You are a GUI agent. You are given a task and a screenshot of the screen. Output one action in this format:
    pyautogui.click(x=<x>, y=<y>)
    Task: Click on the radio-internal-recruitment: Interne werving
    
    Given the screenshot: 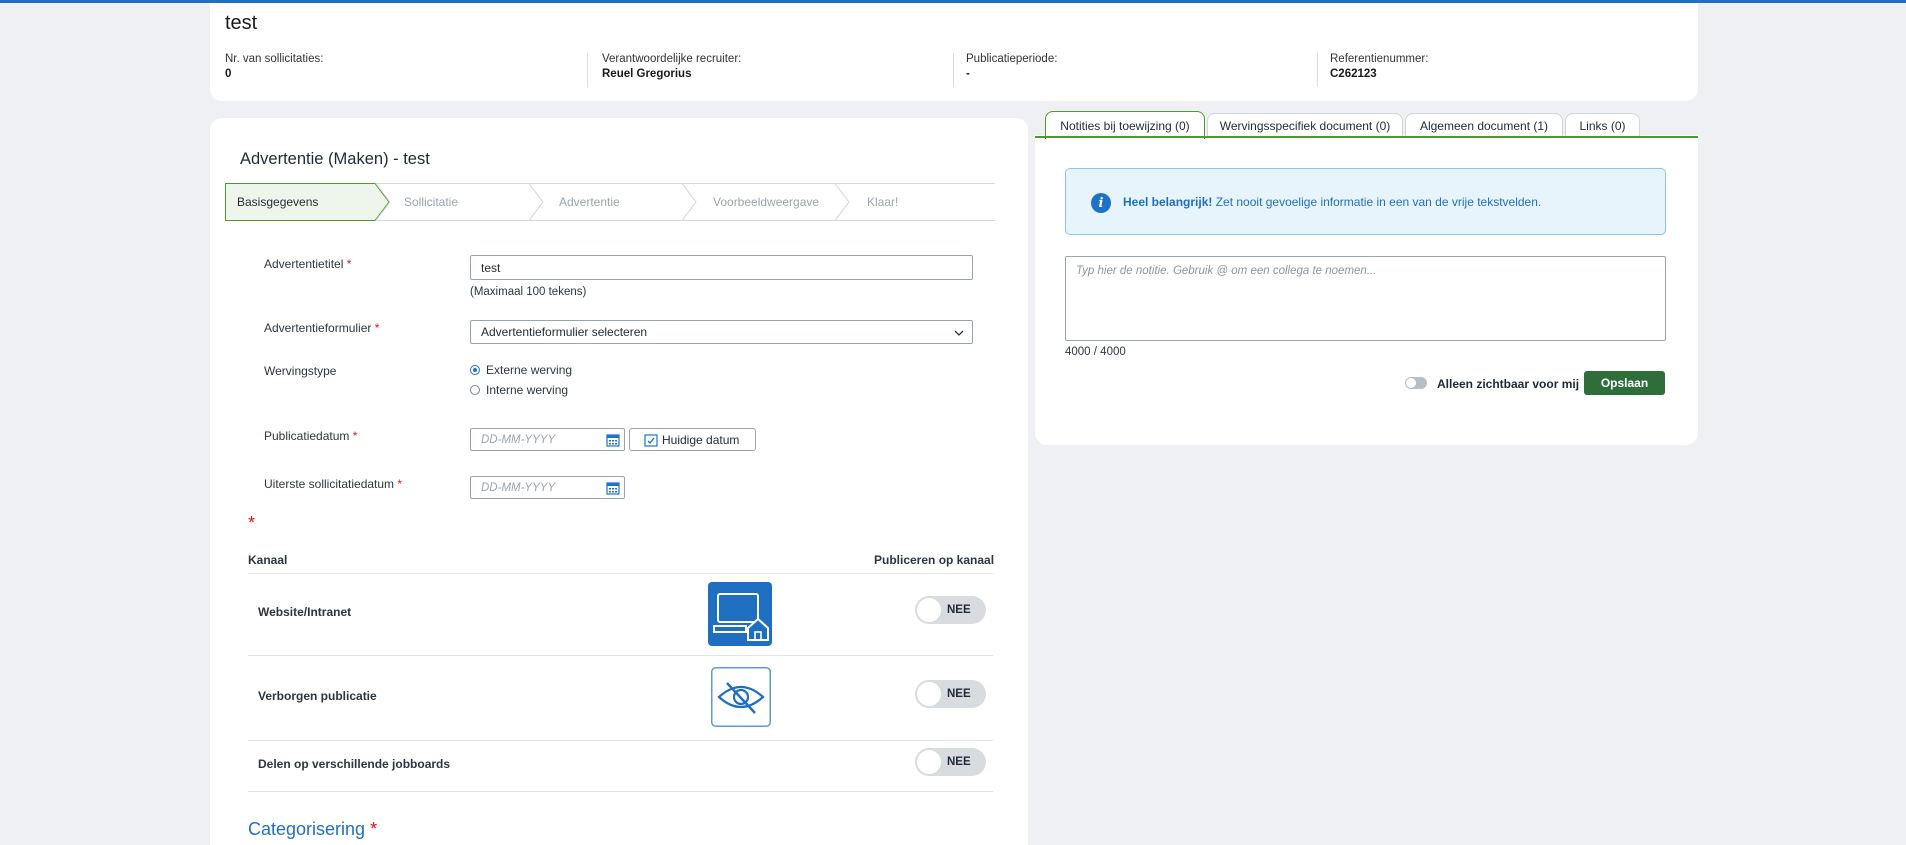 What is the action you would take?
    pyautogui.click(x=519, y=390)
    